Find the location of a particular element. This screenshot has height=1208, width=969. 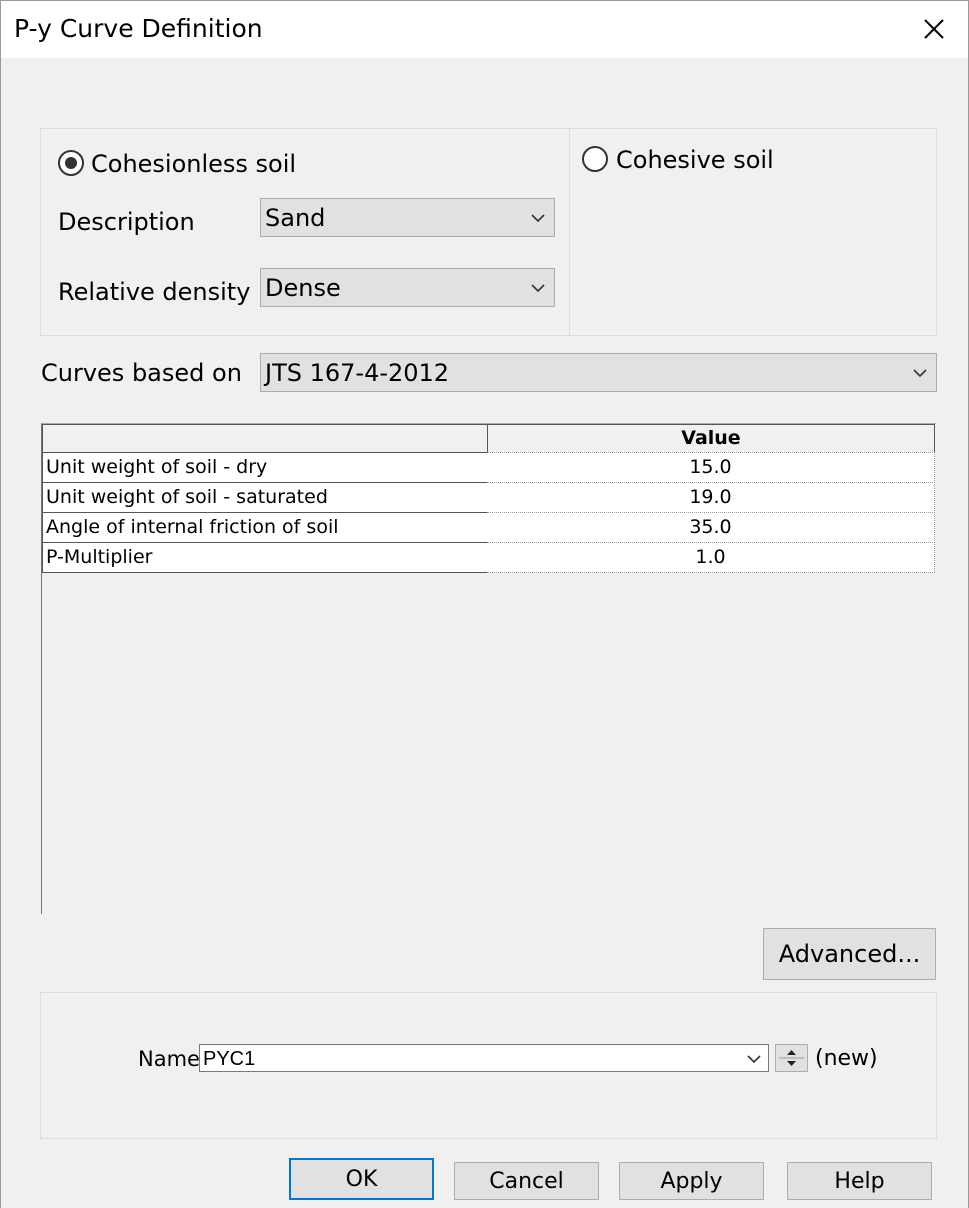

name-select: PYC1 is located at coordinates (484, 1058).